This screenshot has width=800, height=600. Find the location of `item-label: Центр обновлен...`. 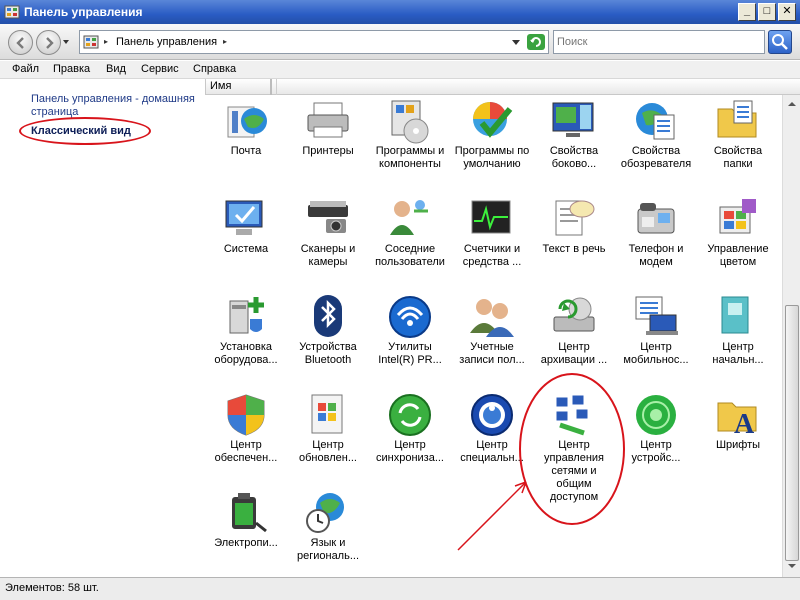

item-label: Центр обновлен... is located at coordinates (328, 451).